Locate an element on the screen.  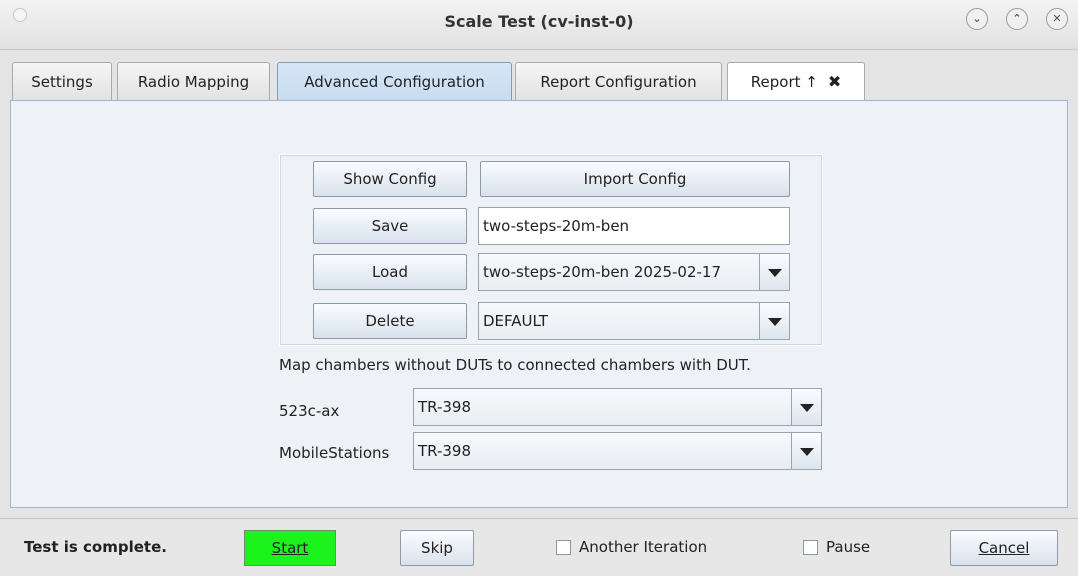
load-config-select: two-steps-20m-ben 2025-02-17 is located at coordinates (634, 272).